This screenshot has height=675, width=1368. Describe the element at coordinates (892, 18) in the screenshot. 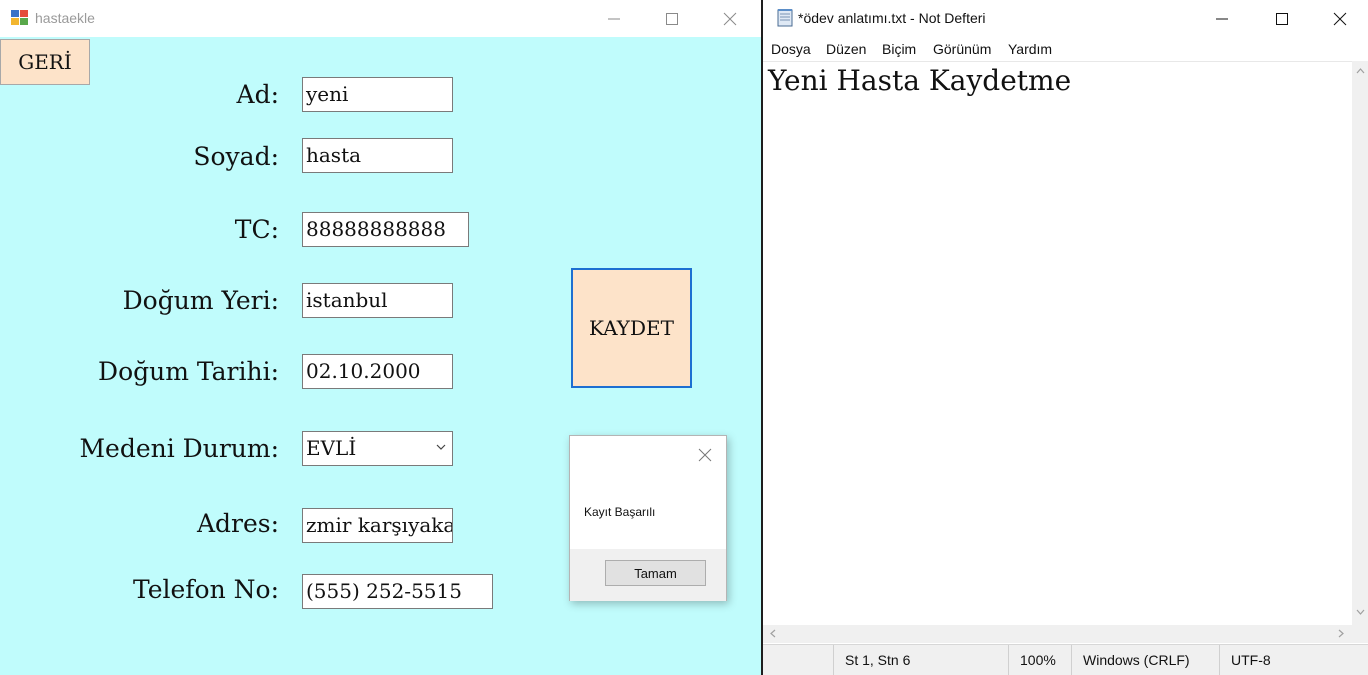

I see `window-title: *ödev anlatımı.txt - Not Defteri` at that location.